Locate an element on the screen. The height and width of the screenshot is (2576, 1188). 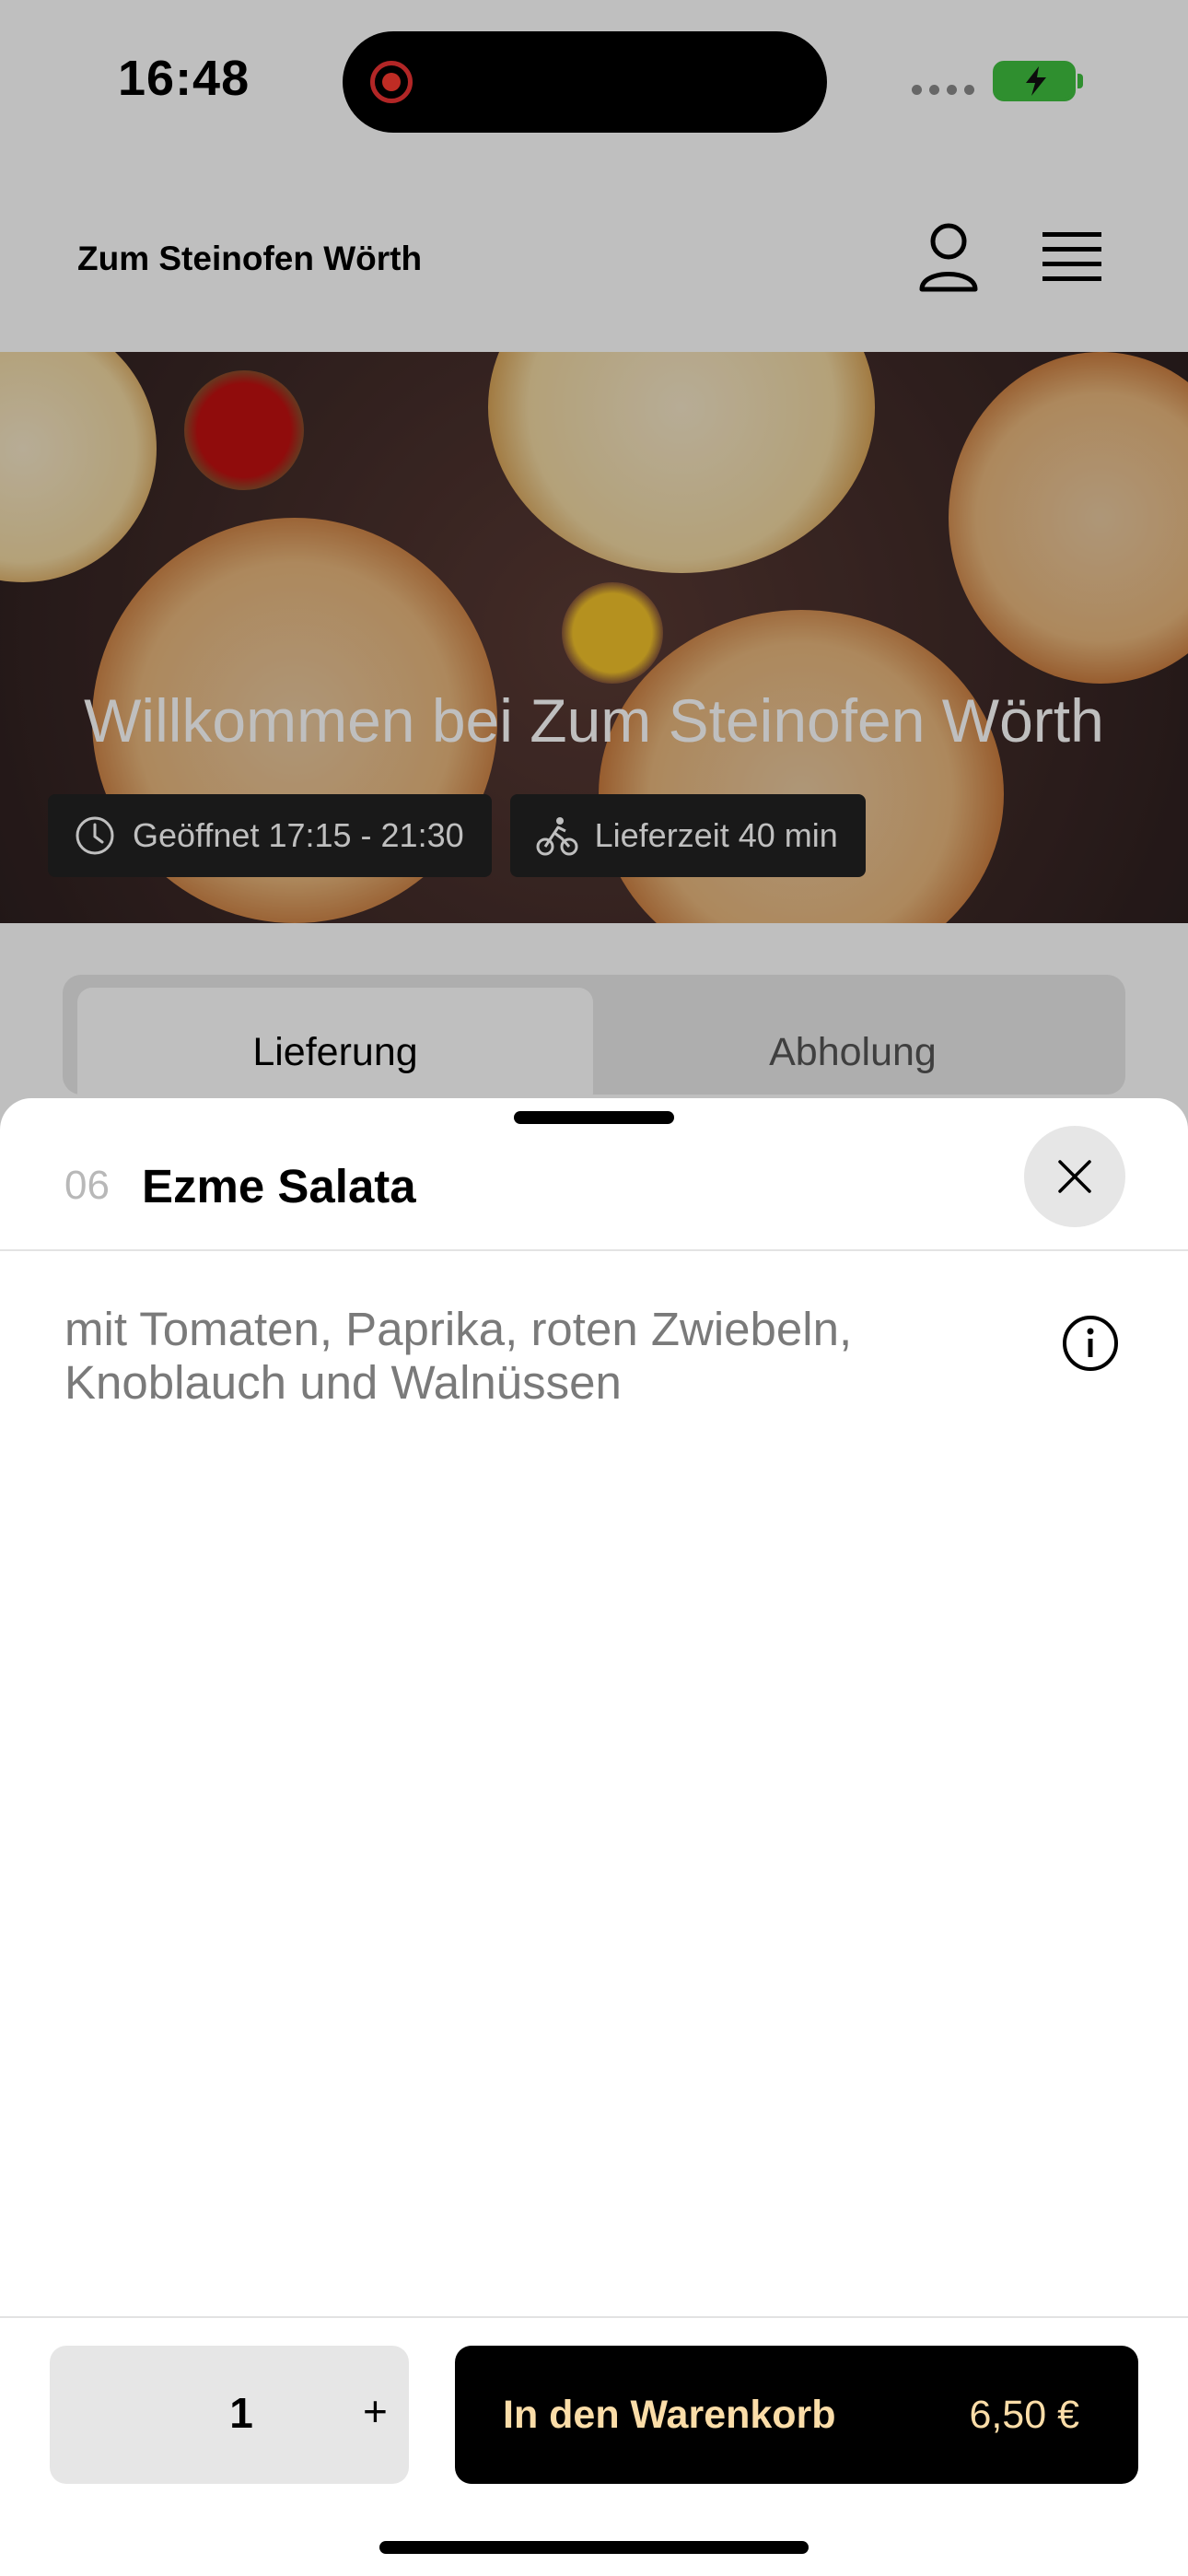
close-icon is located at coordinates (1074, 1176).